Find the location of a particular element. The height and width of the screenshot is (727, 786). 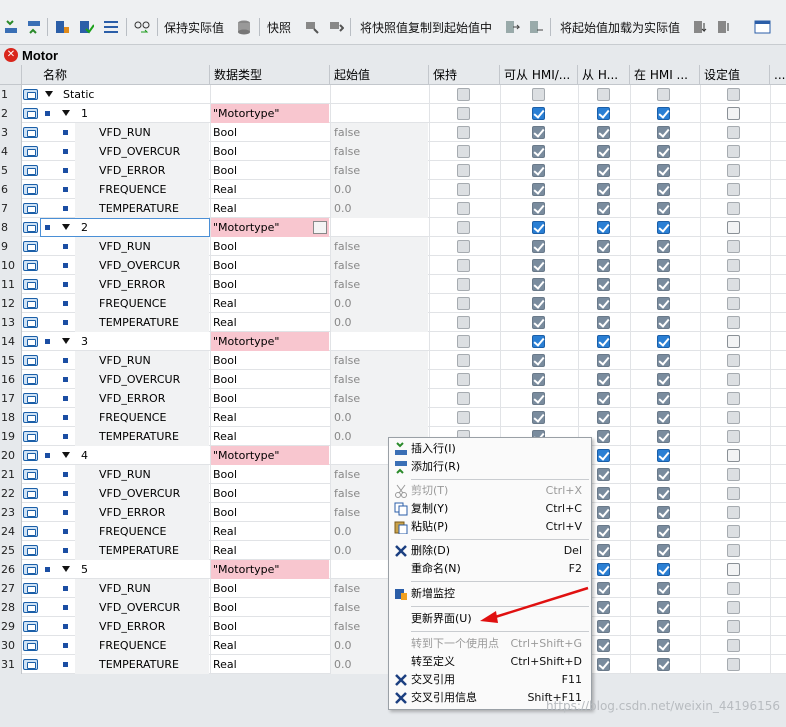

row-number: 27 is located at coordinates (11, 588).